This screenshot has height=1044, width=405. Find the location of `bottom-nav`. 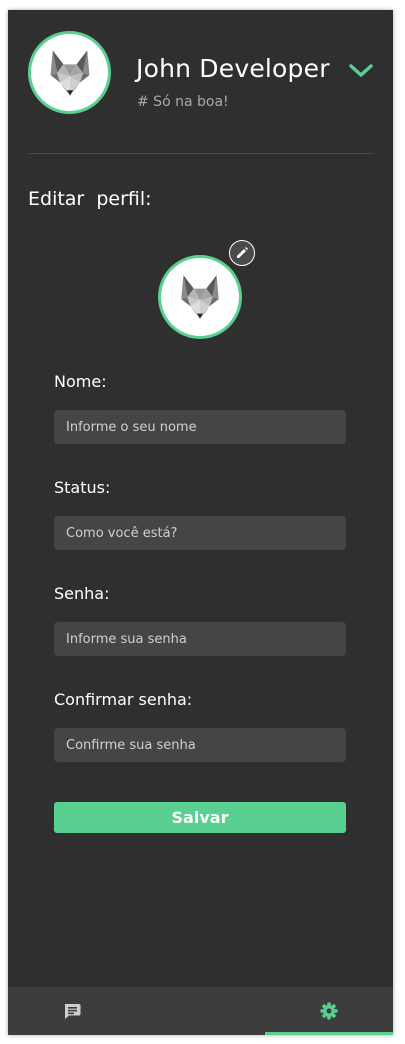

bottom-nav is located at coordinates (200, 1011).